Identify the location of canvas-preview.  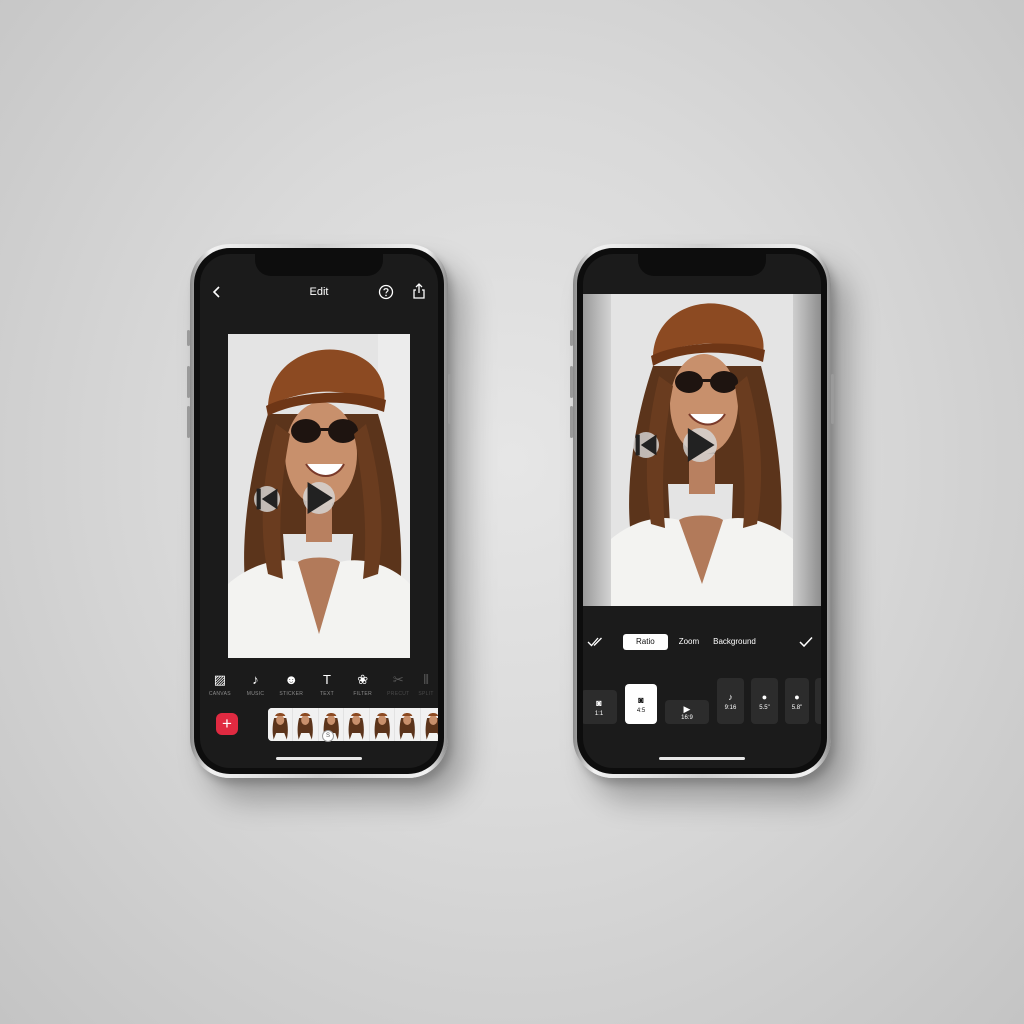
(702, 450).